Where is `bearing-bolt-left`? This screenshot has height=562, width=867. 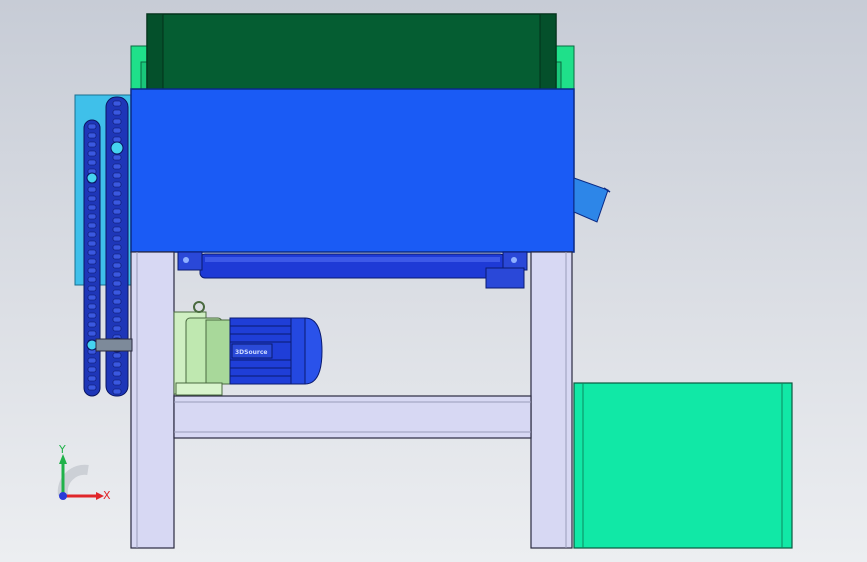
bearing-bolt-left is located at coordinates (186, 260).